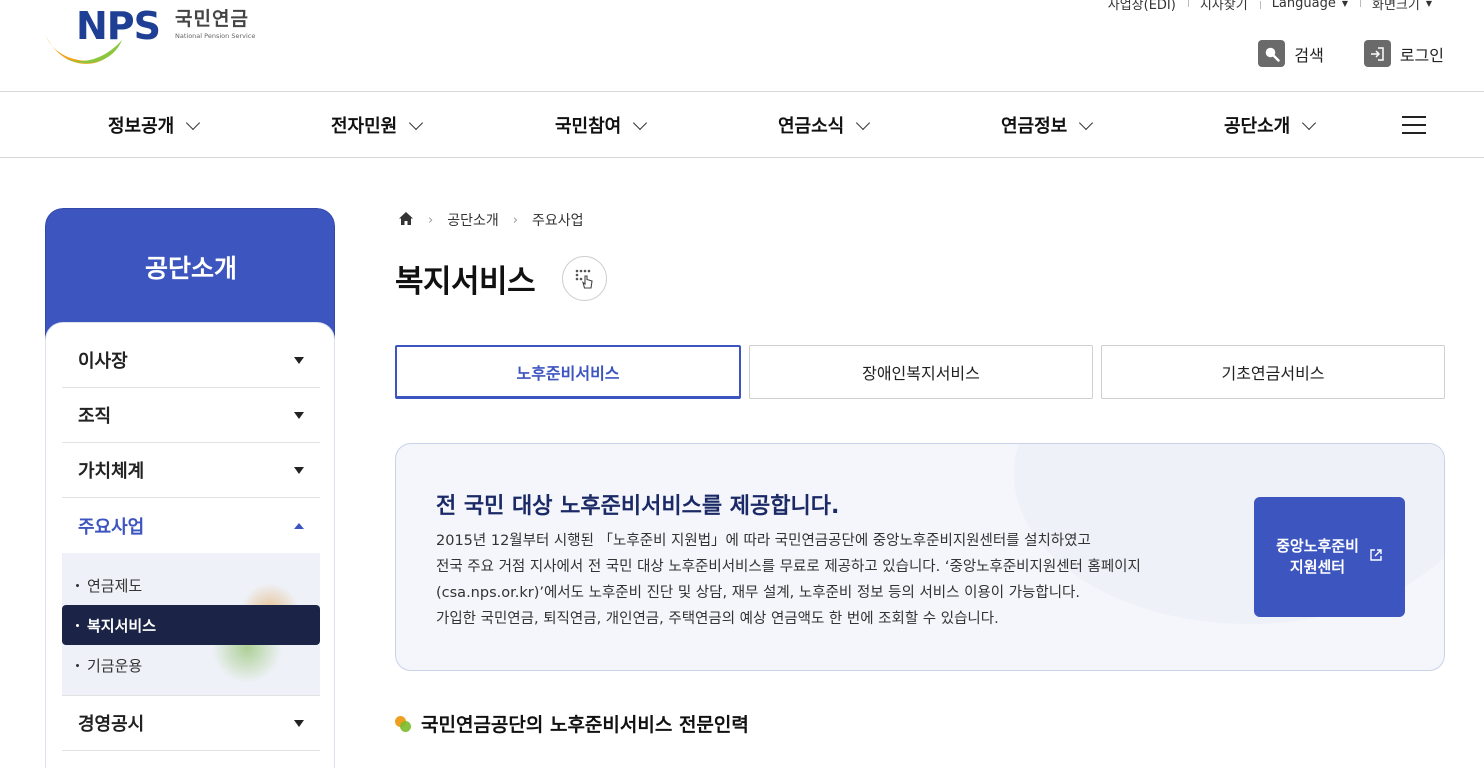 The height and width of the screenshot is (768, 1484). I want to click on nps-logo: NPS 국민연금 National Pension Service, so click(164, 35).